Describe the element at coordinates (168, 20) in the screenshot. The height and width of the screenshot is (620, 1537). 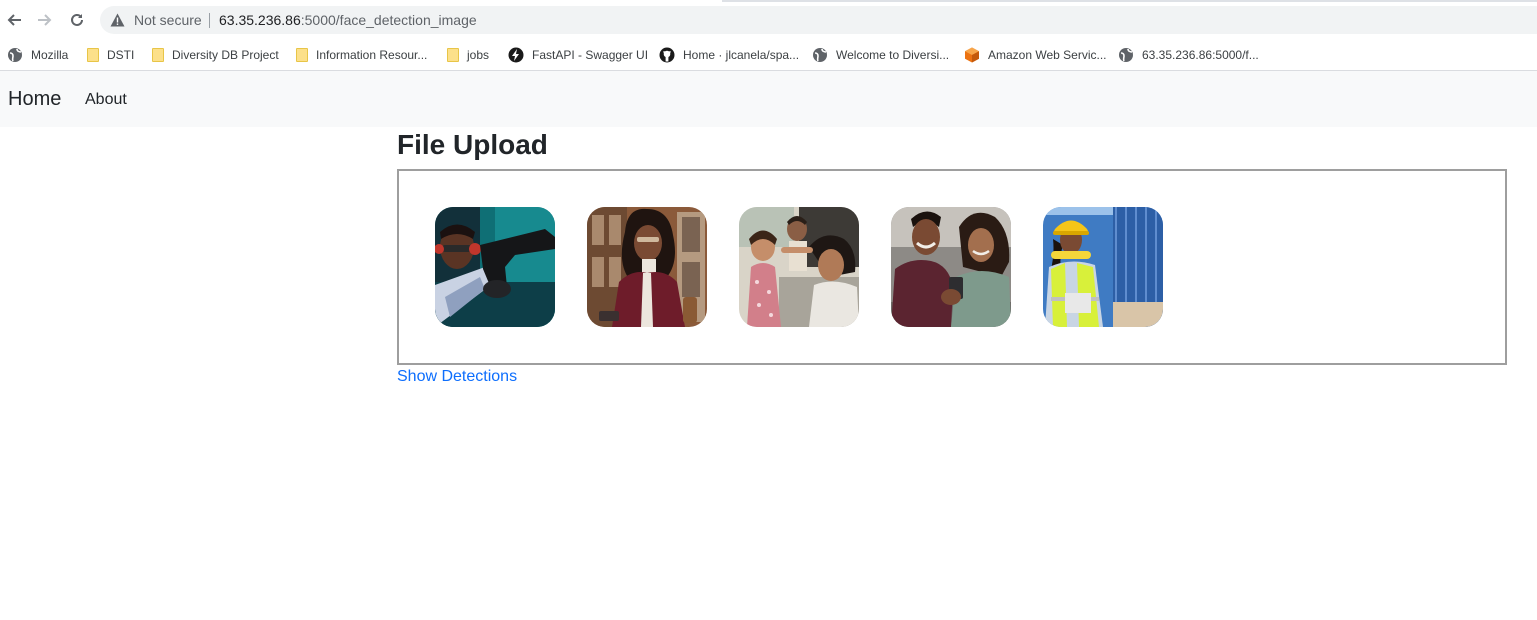
I see `security-status: Not secure` at that location.